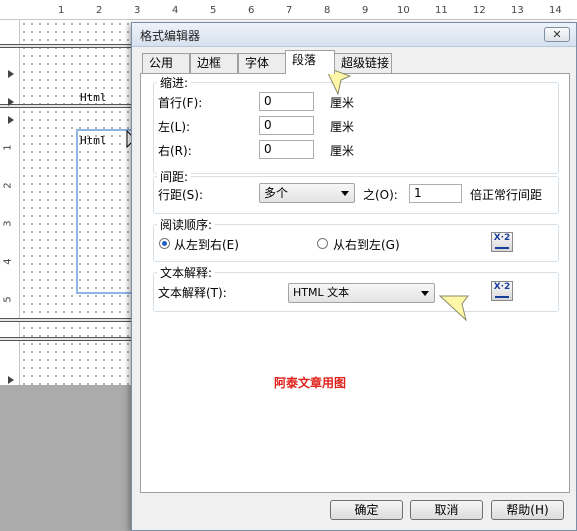 The width and height of the screenshot is (577, 531). Describe the element at coordinates (366, 244) in the screenshot. I see `rtl-label: 从右到左(G)` at that location.